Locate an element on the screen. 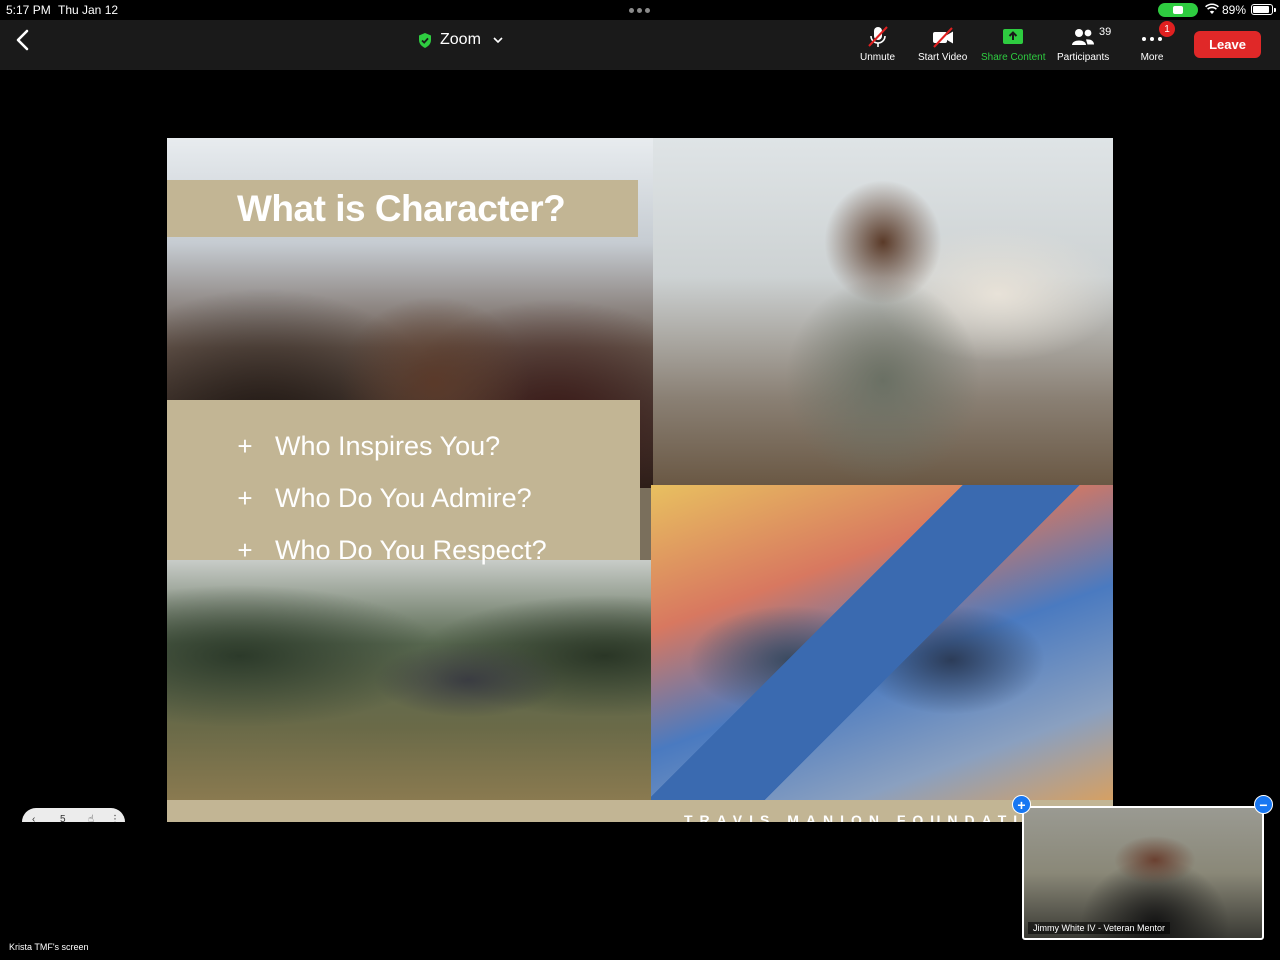  volunteer-woman-photo is located at coordinates (883, 311).